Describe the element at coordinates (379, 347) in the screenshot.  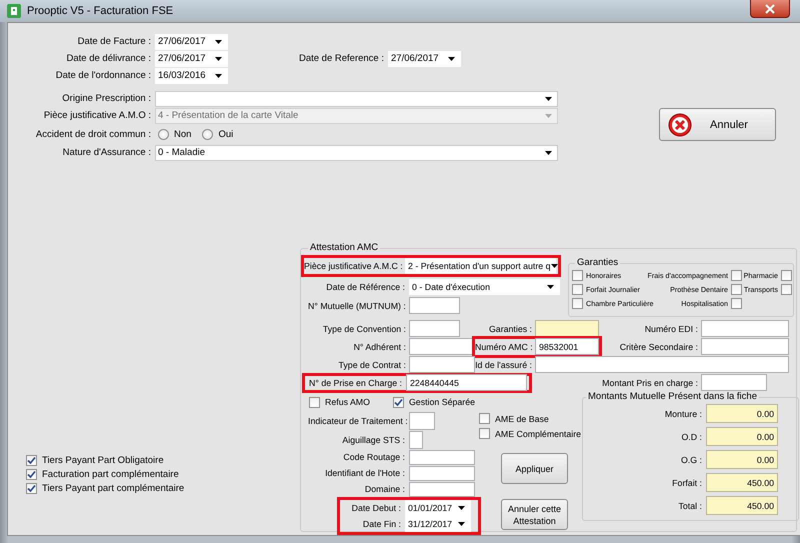
I see `field-label: N° Adhérent :` at that location.